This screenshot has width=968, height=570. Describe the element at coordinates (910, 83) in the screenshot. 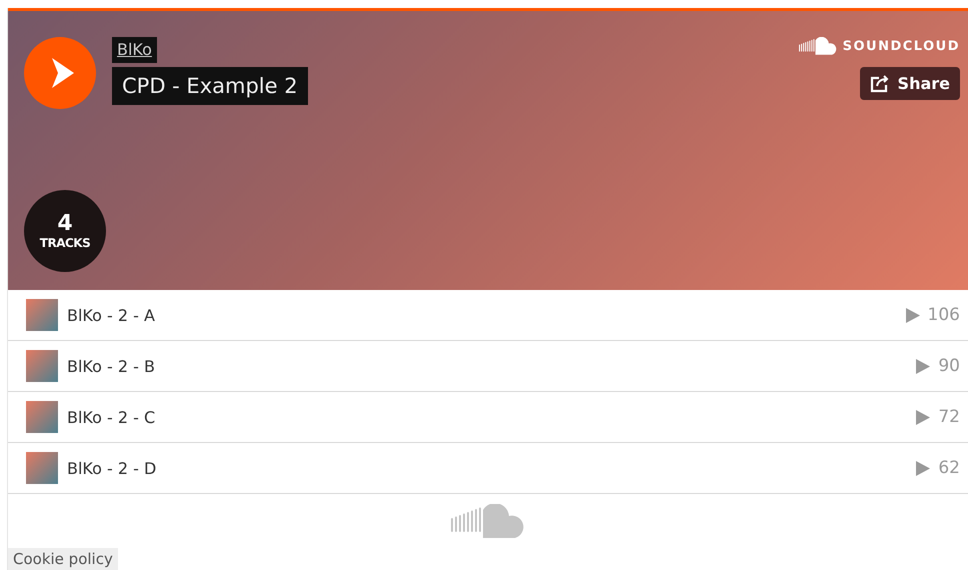

I see `share-button: Share` at that location.